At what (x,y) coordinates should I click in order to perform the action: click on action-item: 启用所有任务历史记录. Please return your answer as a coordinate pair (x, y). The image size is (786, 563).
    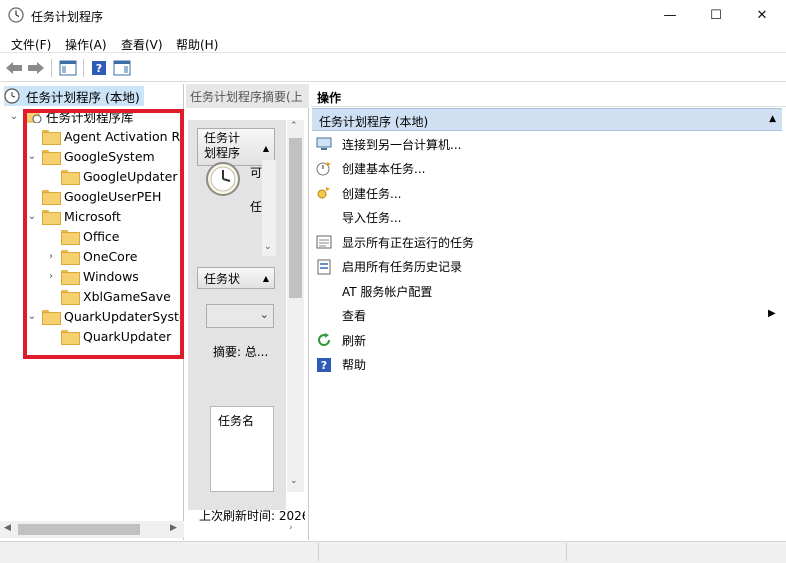
    Looking at the image, I should click on (547, 267).